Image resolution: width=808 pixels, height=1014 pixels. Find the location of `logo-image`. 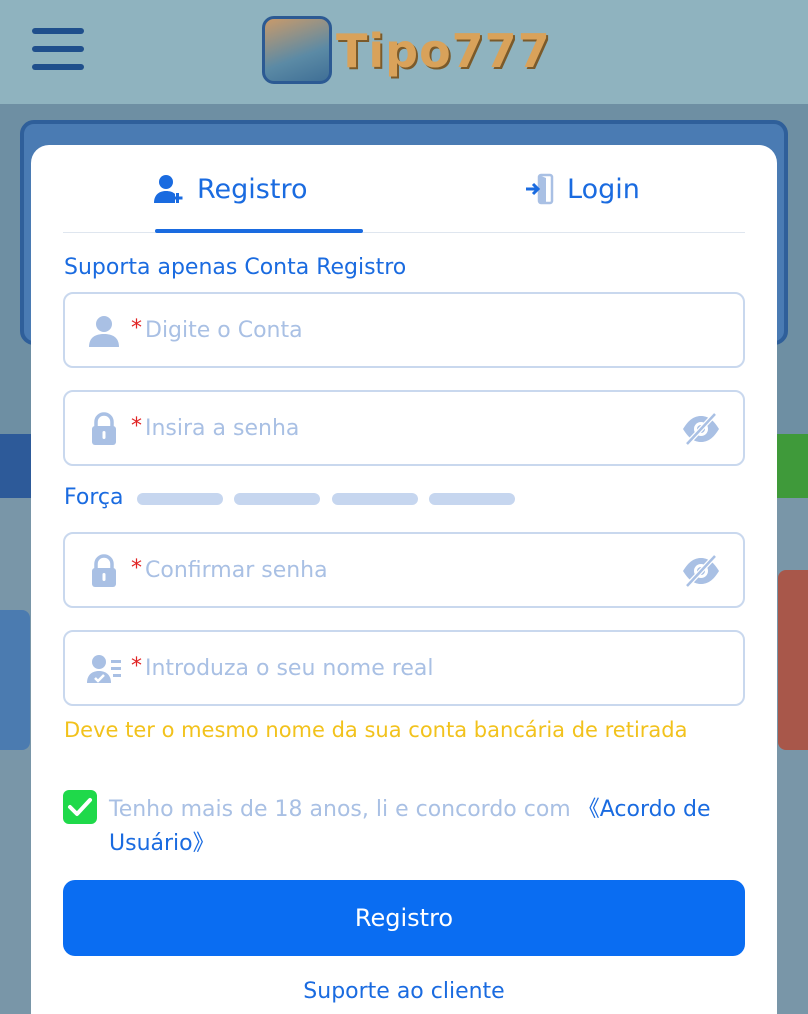

logo-image is located at coordinates (297, 50).